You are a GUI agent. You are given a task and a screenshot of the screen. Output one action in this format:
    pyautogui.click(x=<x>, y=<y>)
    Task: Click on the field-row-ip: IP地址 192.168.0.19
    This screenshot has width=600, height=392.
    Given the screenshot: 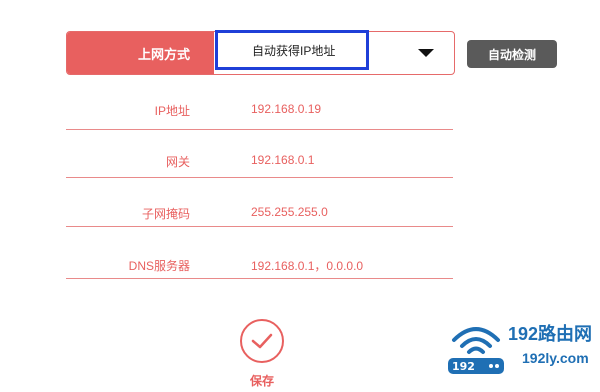 What is the action you would take?
    pyautogui.click(x=259, y=107)
    